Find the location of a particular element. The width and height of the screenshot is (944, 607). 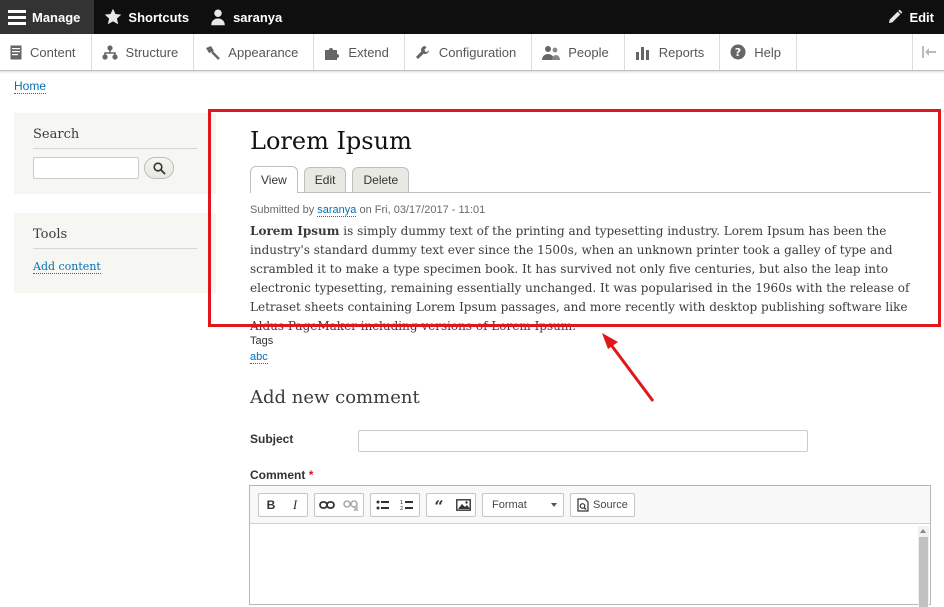

collapse-left-icon is located at coordinates (928, 52).